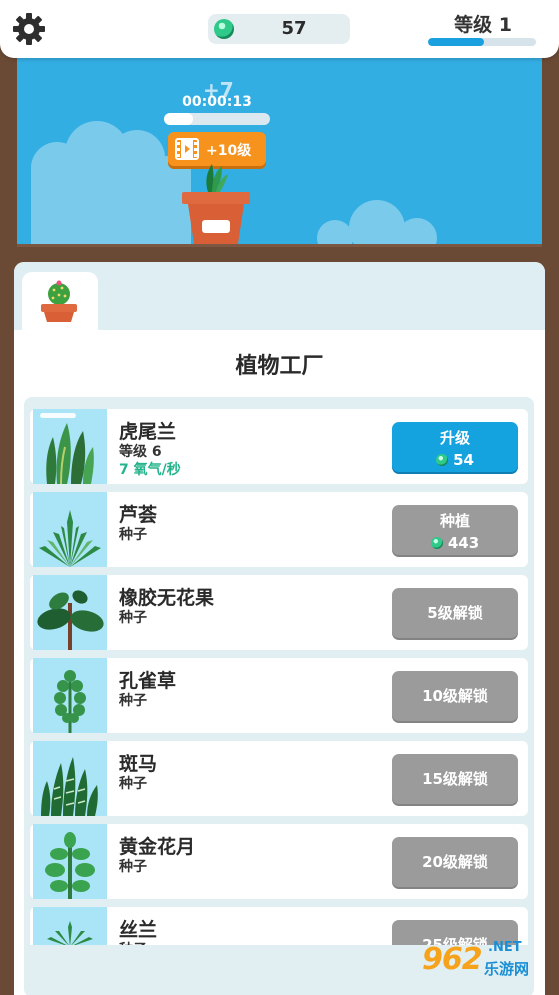  Describe the element at coordinates (187, 149) in the screenshot. I see `film-icon` at that location.